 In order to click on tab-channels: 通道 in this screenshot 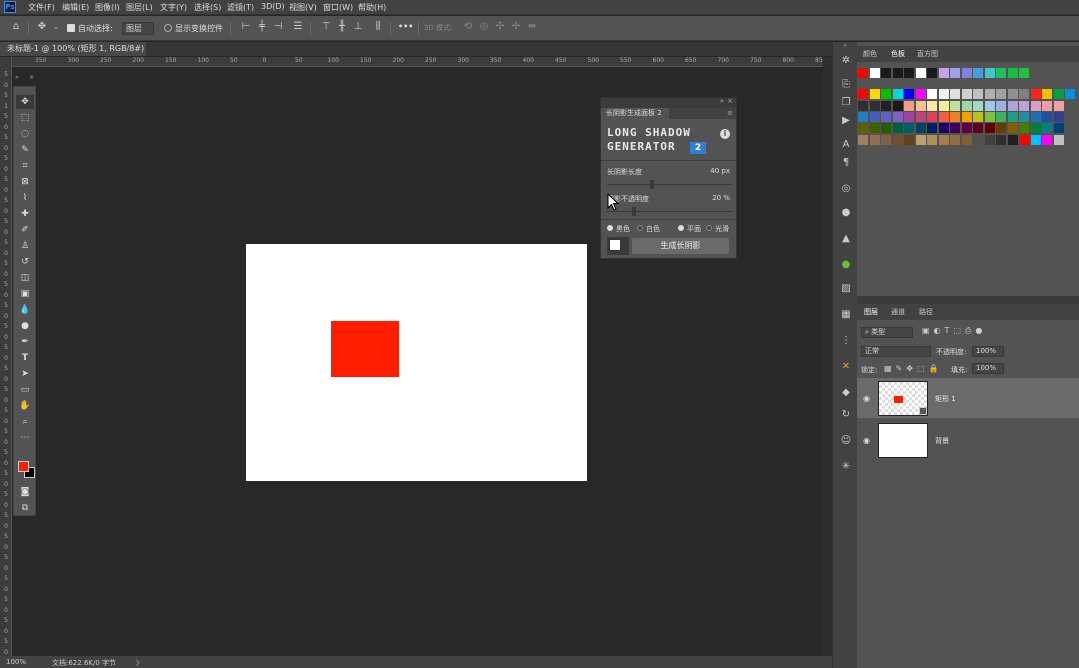, I will do `click(898, 312)`.